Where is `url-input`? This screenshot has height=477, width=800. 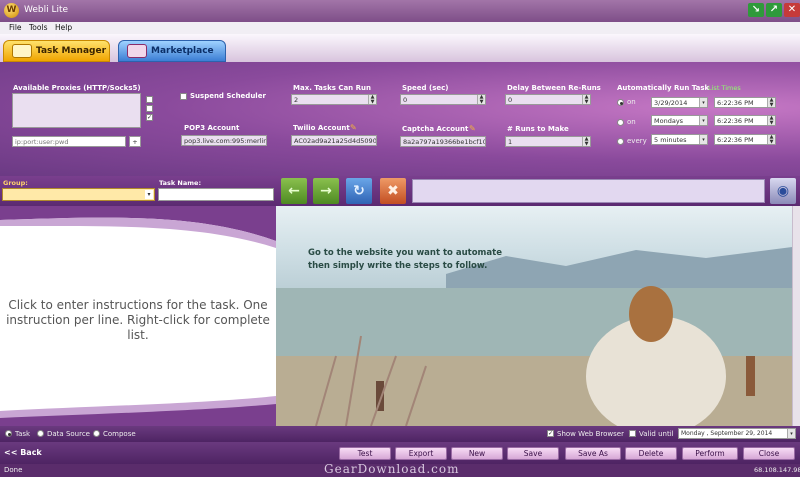
url-input is located at coordinates (588, 191).